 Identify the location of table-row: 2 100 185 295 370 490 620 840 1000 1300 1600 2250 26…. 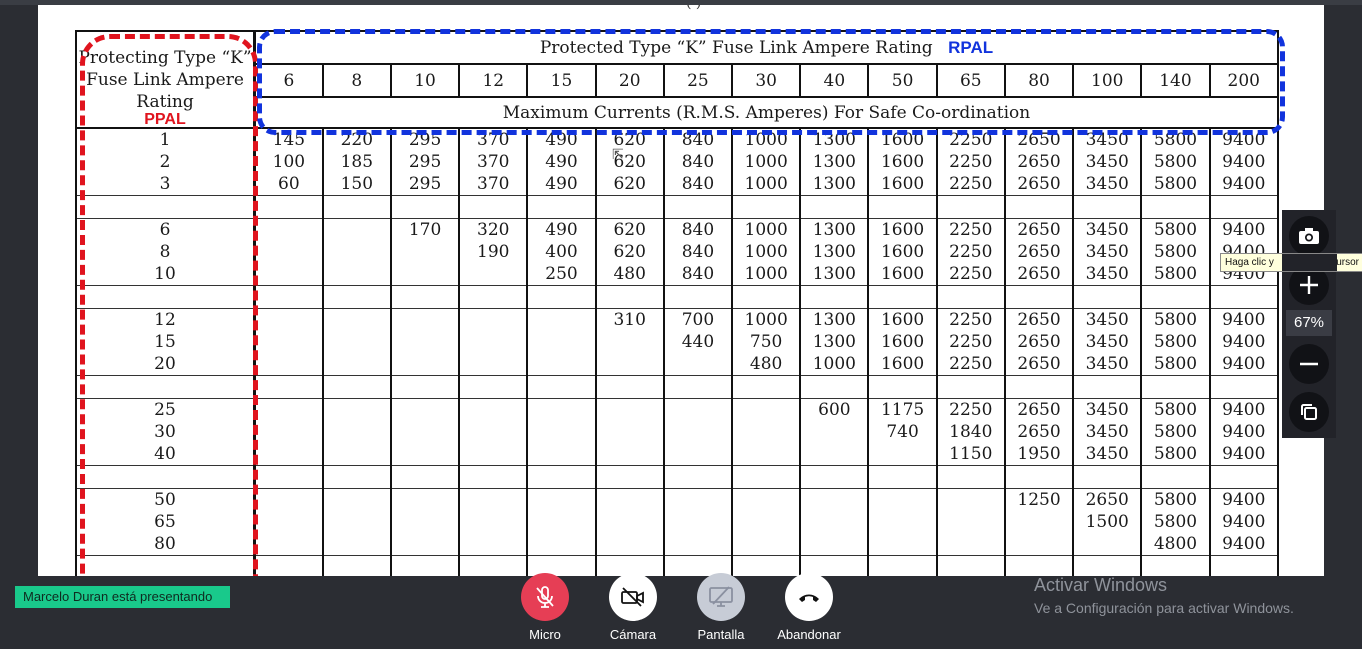
(677, 162).